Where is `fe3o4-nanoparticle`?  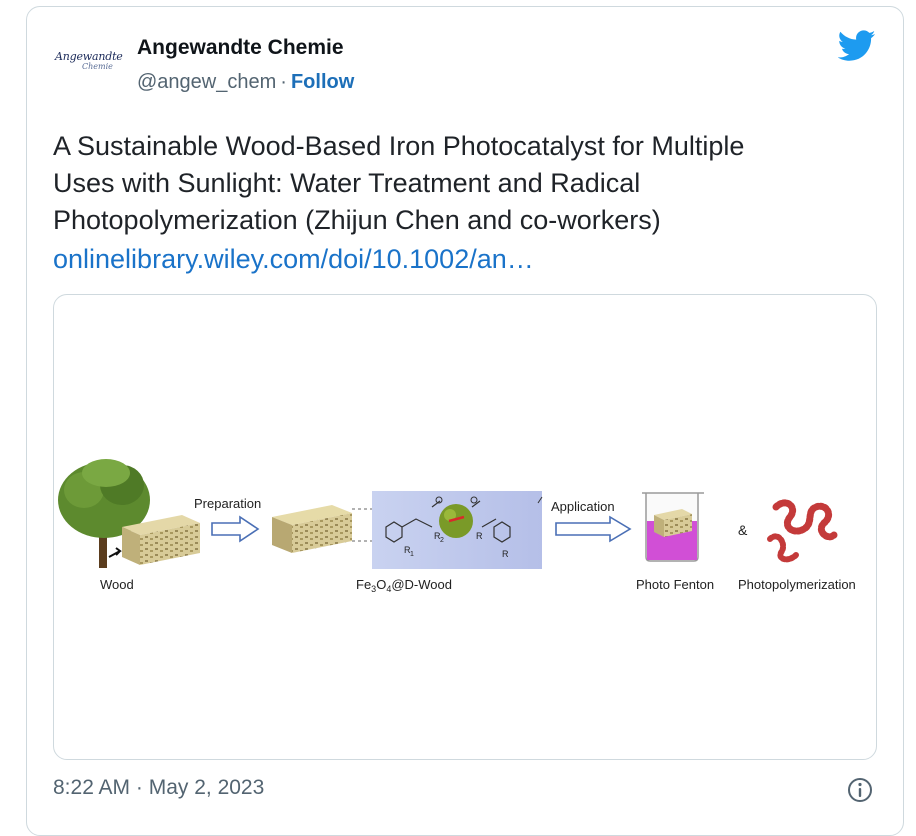 fe3o4-nanoparticle is located at coordinates (456, 521).